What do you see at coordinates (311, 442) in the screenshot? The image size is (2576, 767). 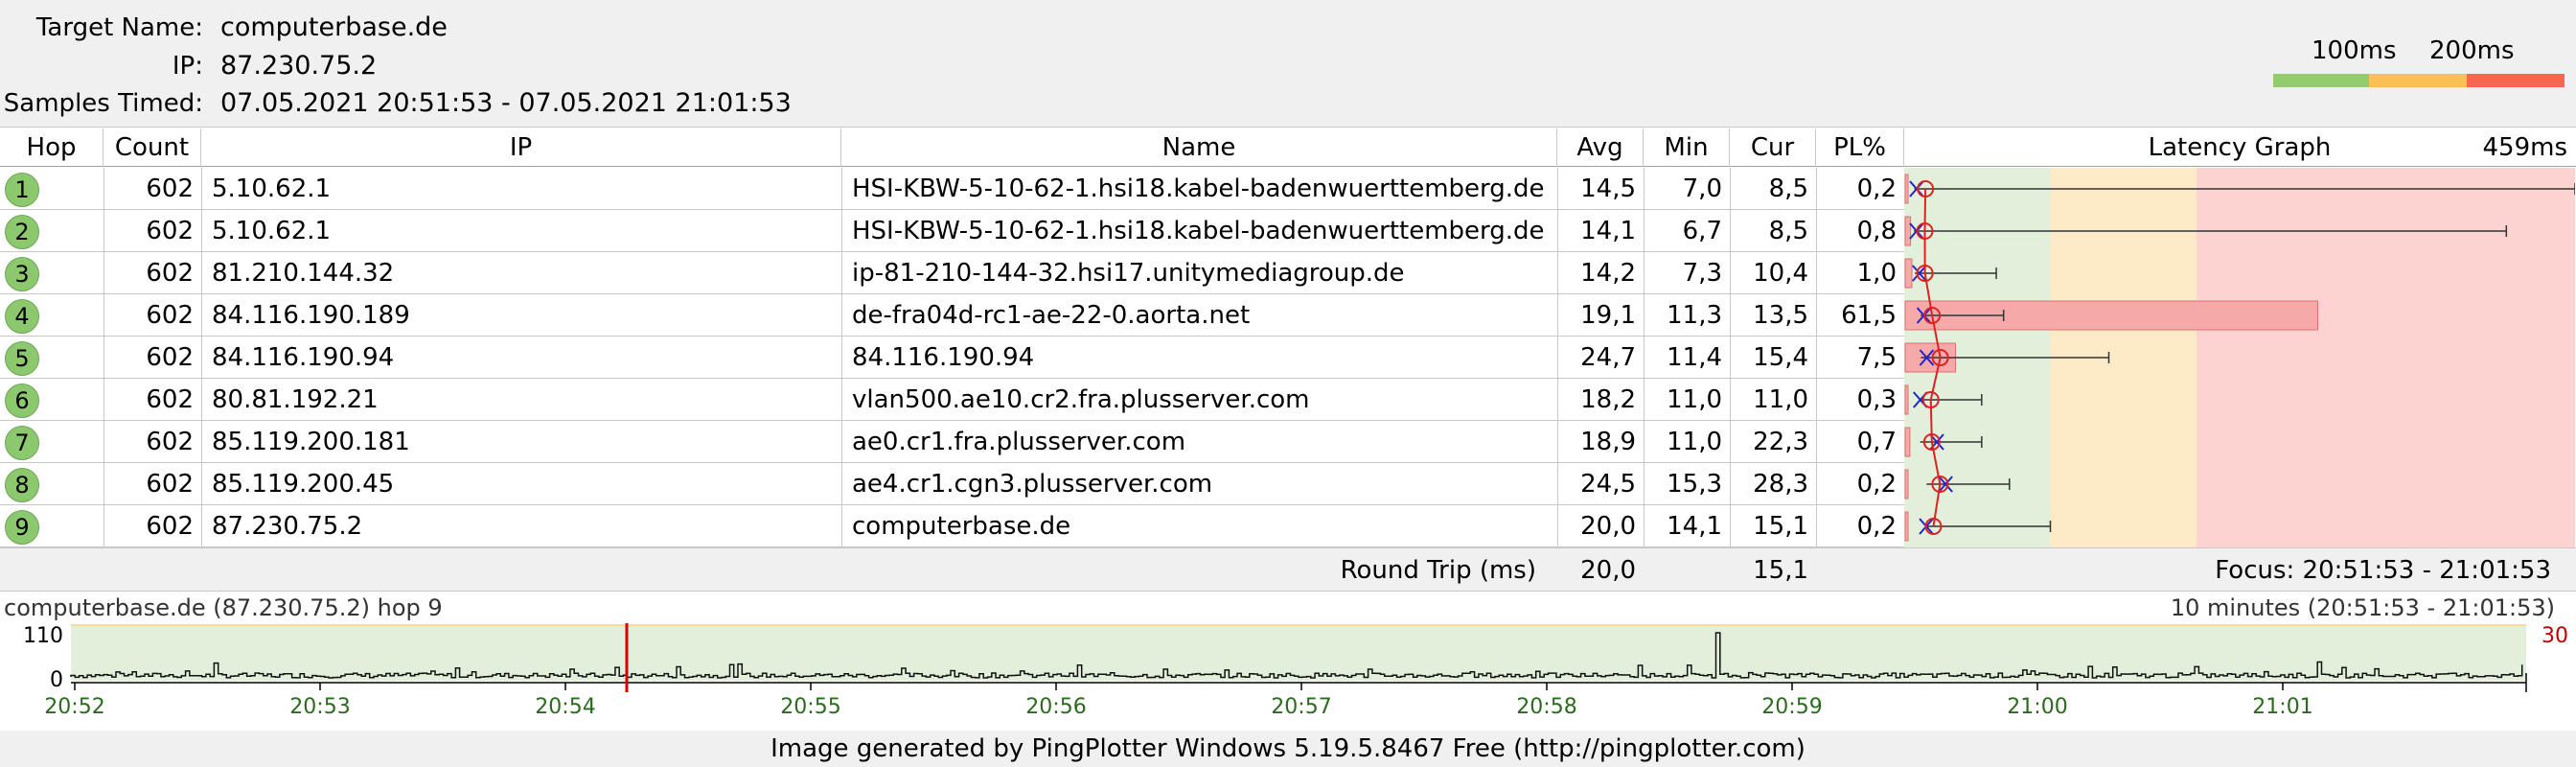 I see `cell-ip: 85.119.200.181` at bounding box center [311, 442].